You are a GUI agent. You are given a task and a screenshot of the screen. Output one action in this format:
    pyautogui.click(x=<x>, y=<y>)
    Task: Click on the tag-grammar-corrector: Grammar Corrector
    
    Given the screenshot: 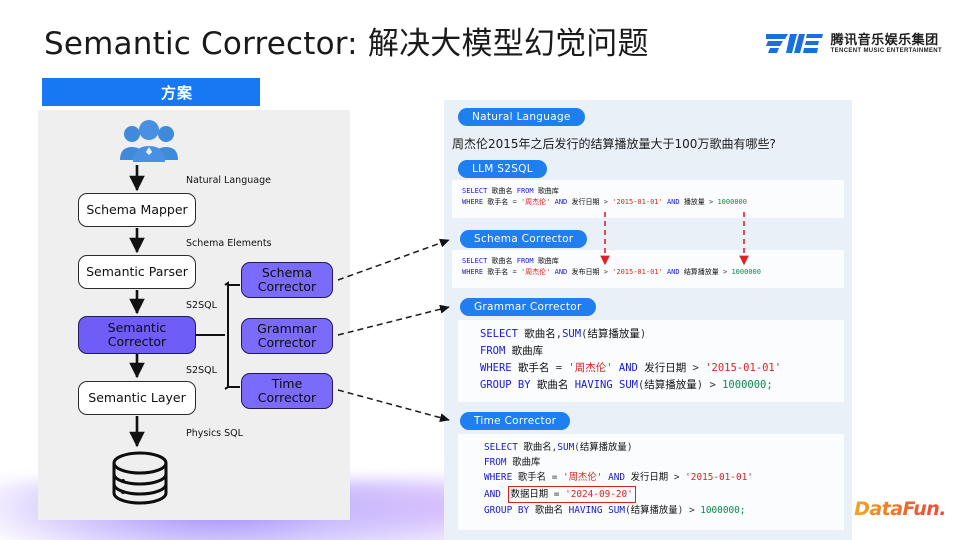 What is the action you would take?
    pyautogui.click(x=528, y=307)
    